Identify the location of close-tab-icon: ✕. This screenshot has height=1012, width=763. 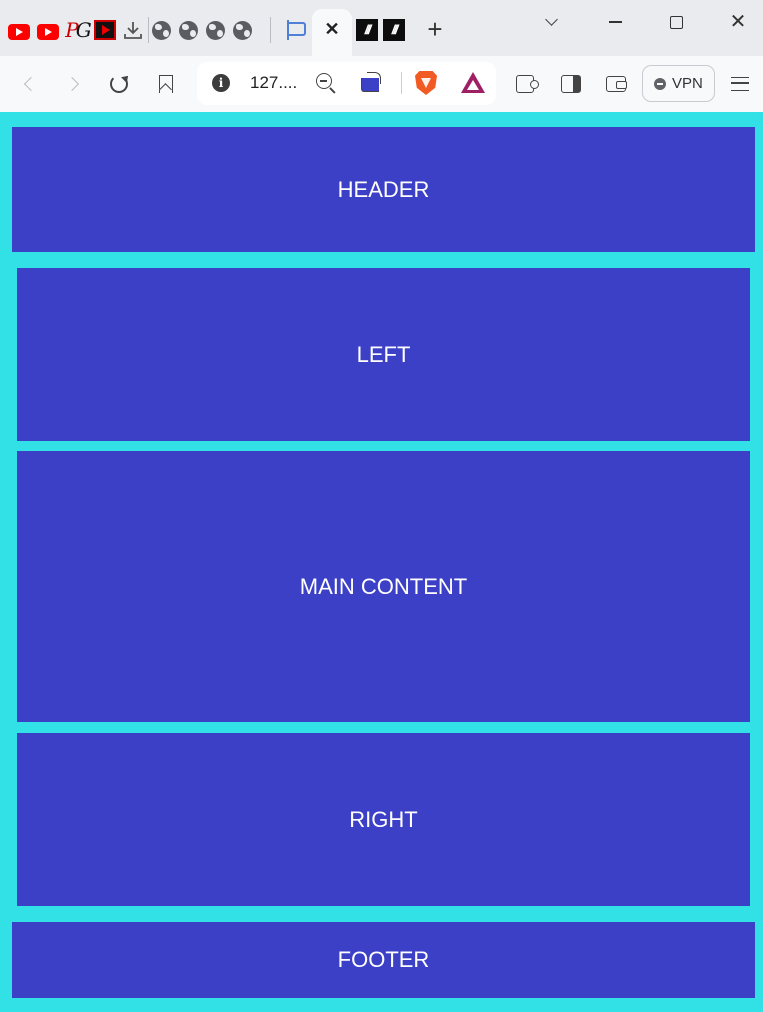
(332, 29).